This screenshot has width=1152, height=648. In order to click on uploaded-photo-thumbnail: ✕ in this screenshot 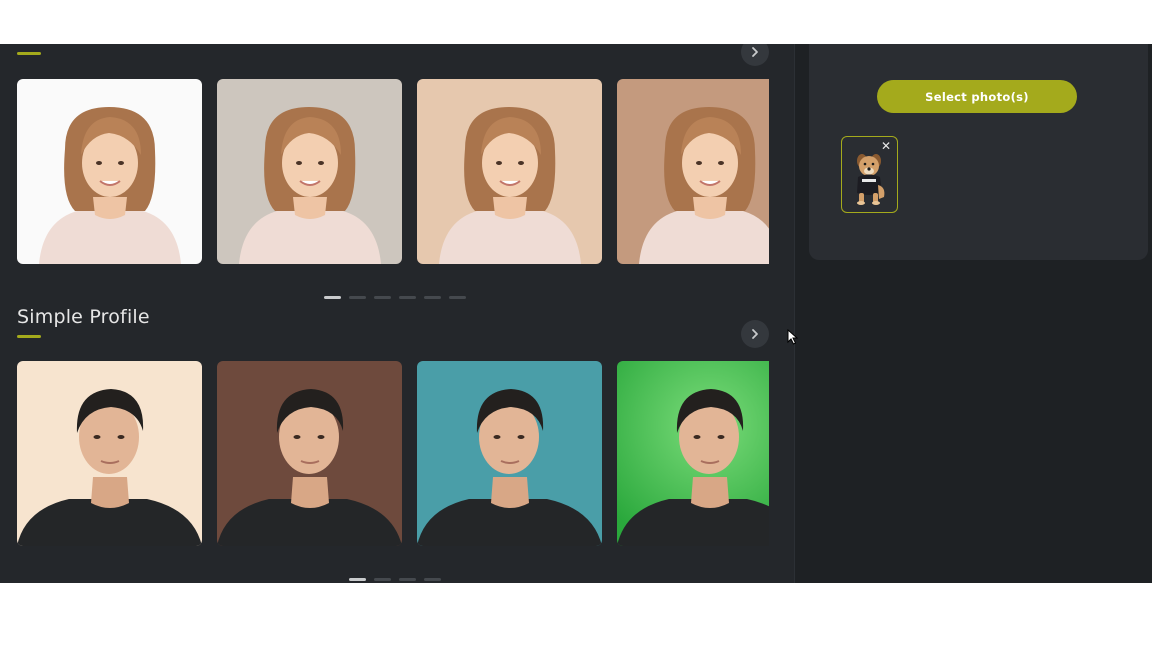, I will do `click(869, 174)`.